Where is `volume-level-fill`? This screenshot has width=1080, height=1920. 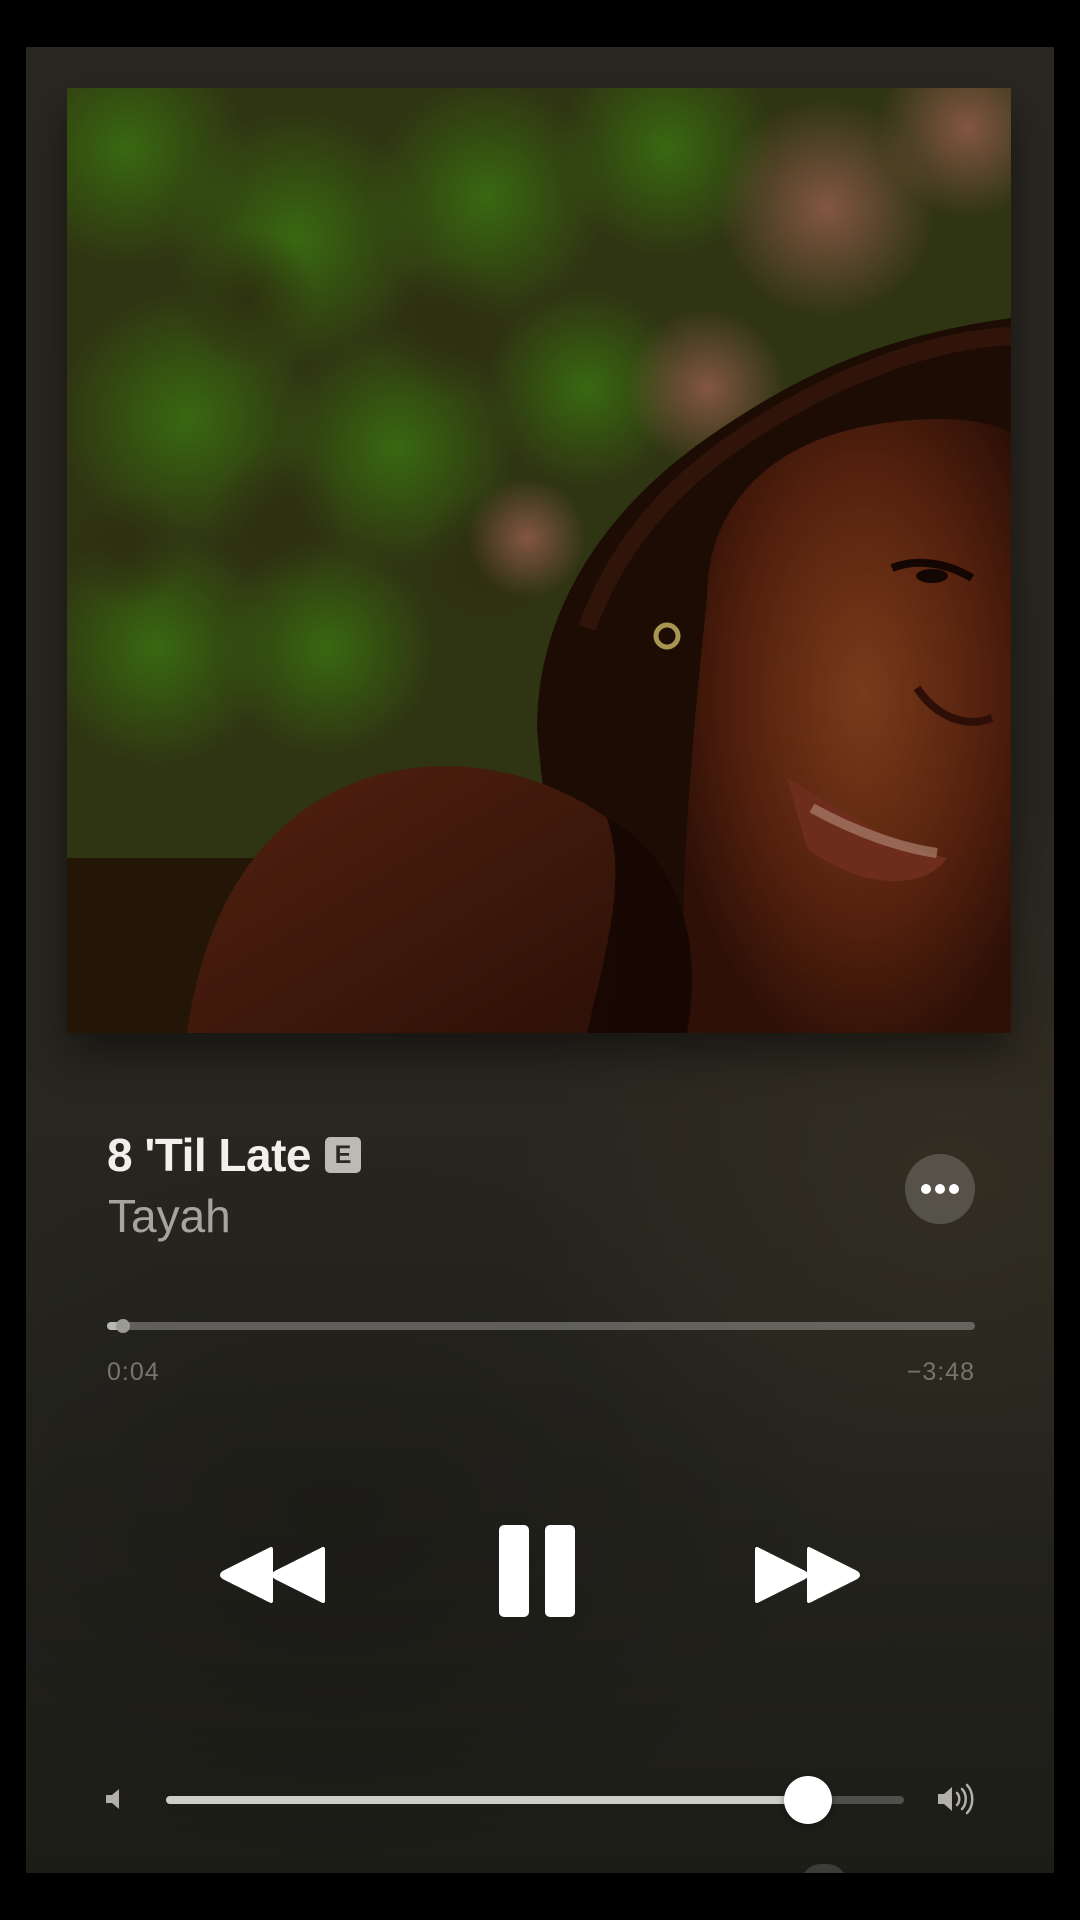 volume-level-fill is located at coordinates (487, 1800).